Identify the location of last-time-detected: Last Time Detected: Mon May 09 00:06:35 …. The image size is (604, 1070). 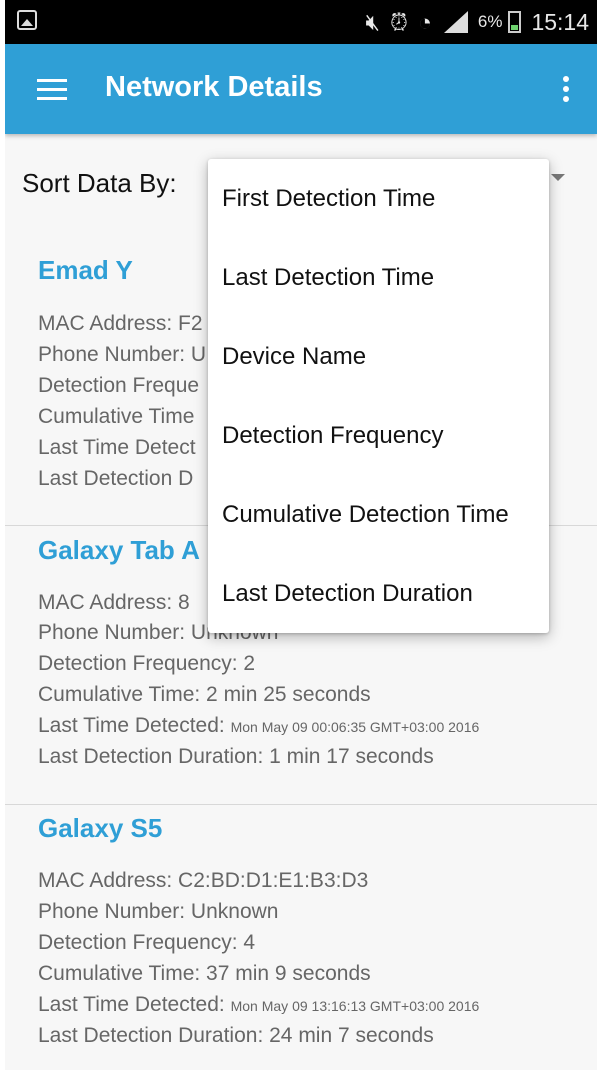
(258, 726).